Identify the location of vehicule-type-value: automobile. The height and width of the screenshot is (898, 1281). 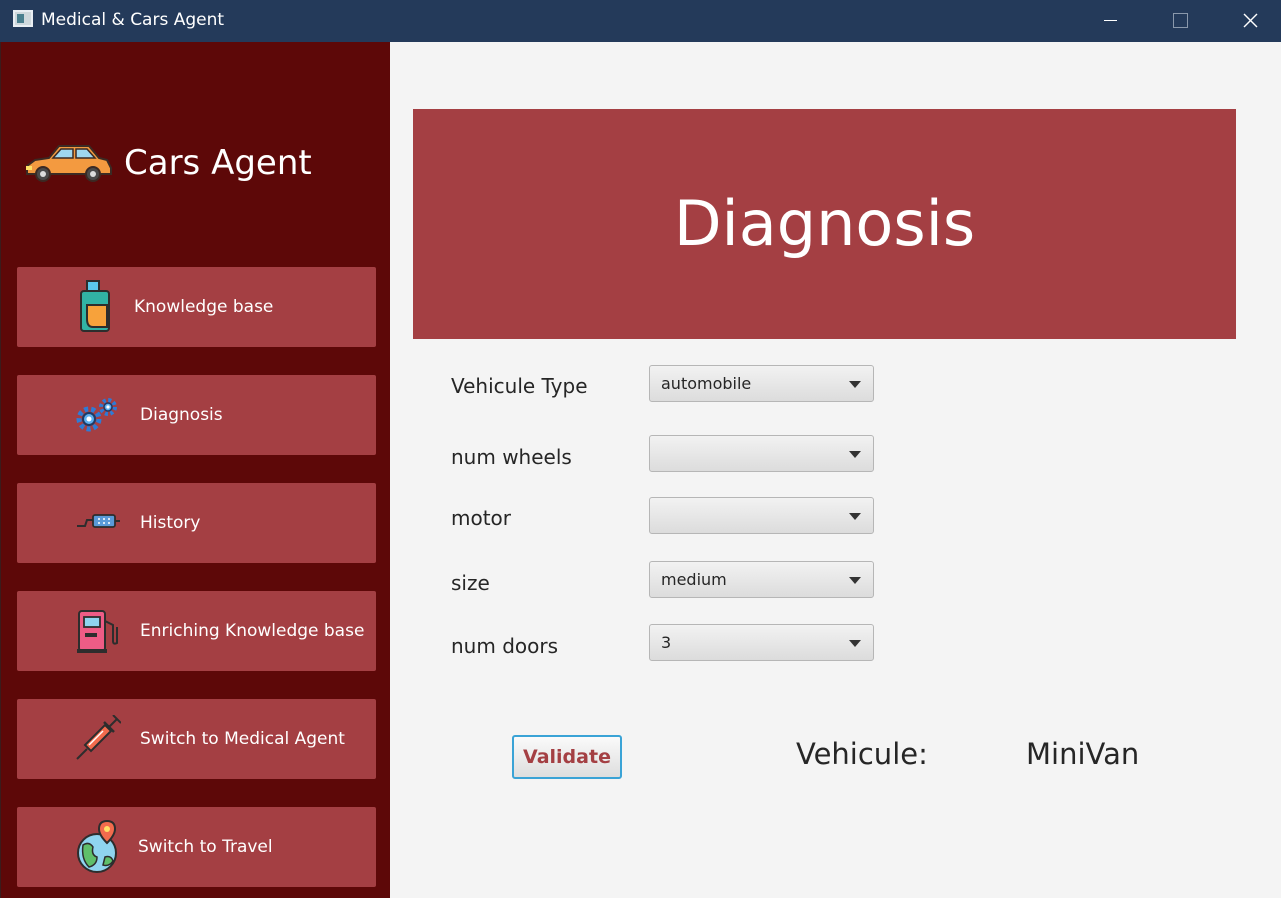
(706, 383).